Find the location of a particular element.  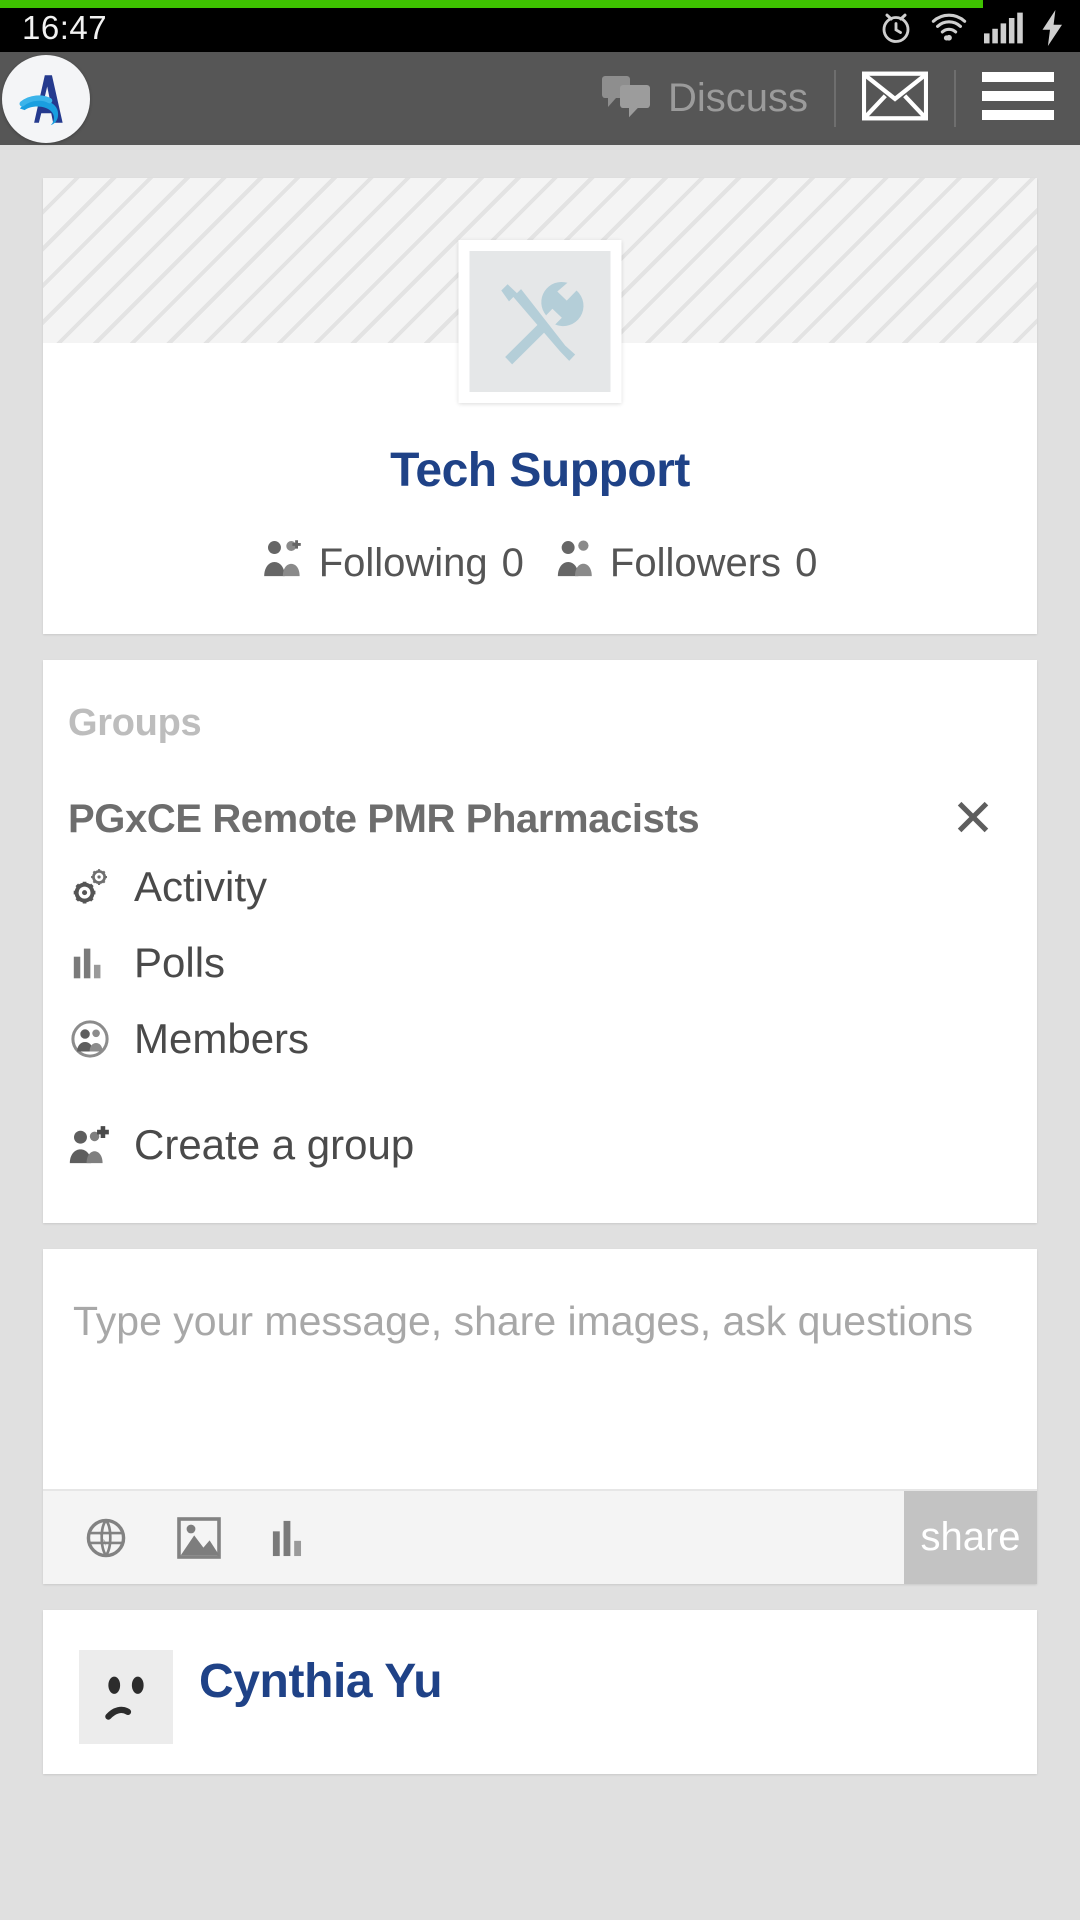

envelope-icon is located at coordinates (895, 98).